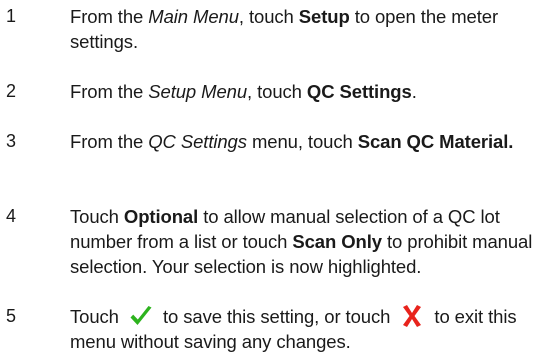 The width and height of the screenshot is (547, 356). I want to click on button-name: QC Settings, so click(359, 91).